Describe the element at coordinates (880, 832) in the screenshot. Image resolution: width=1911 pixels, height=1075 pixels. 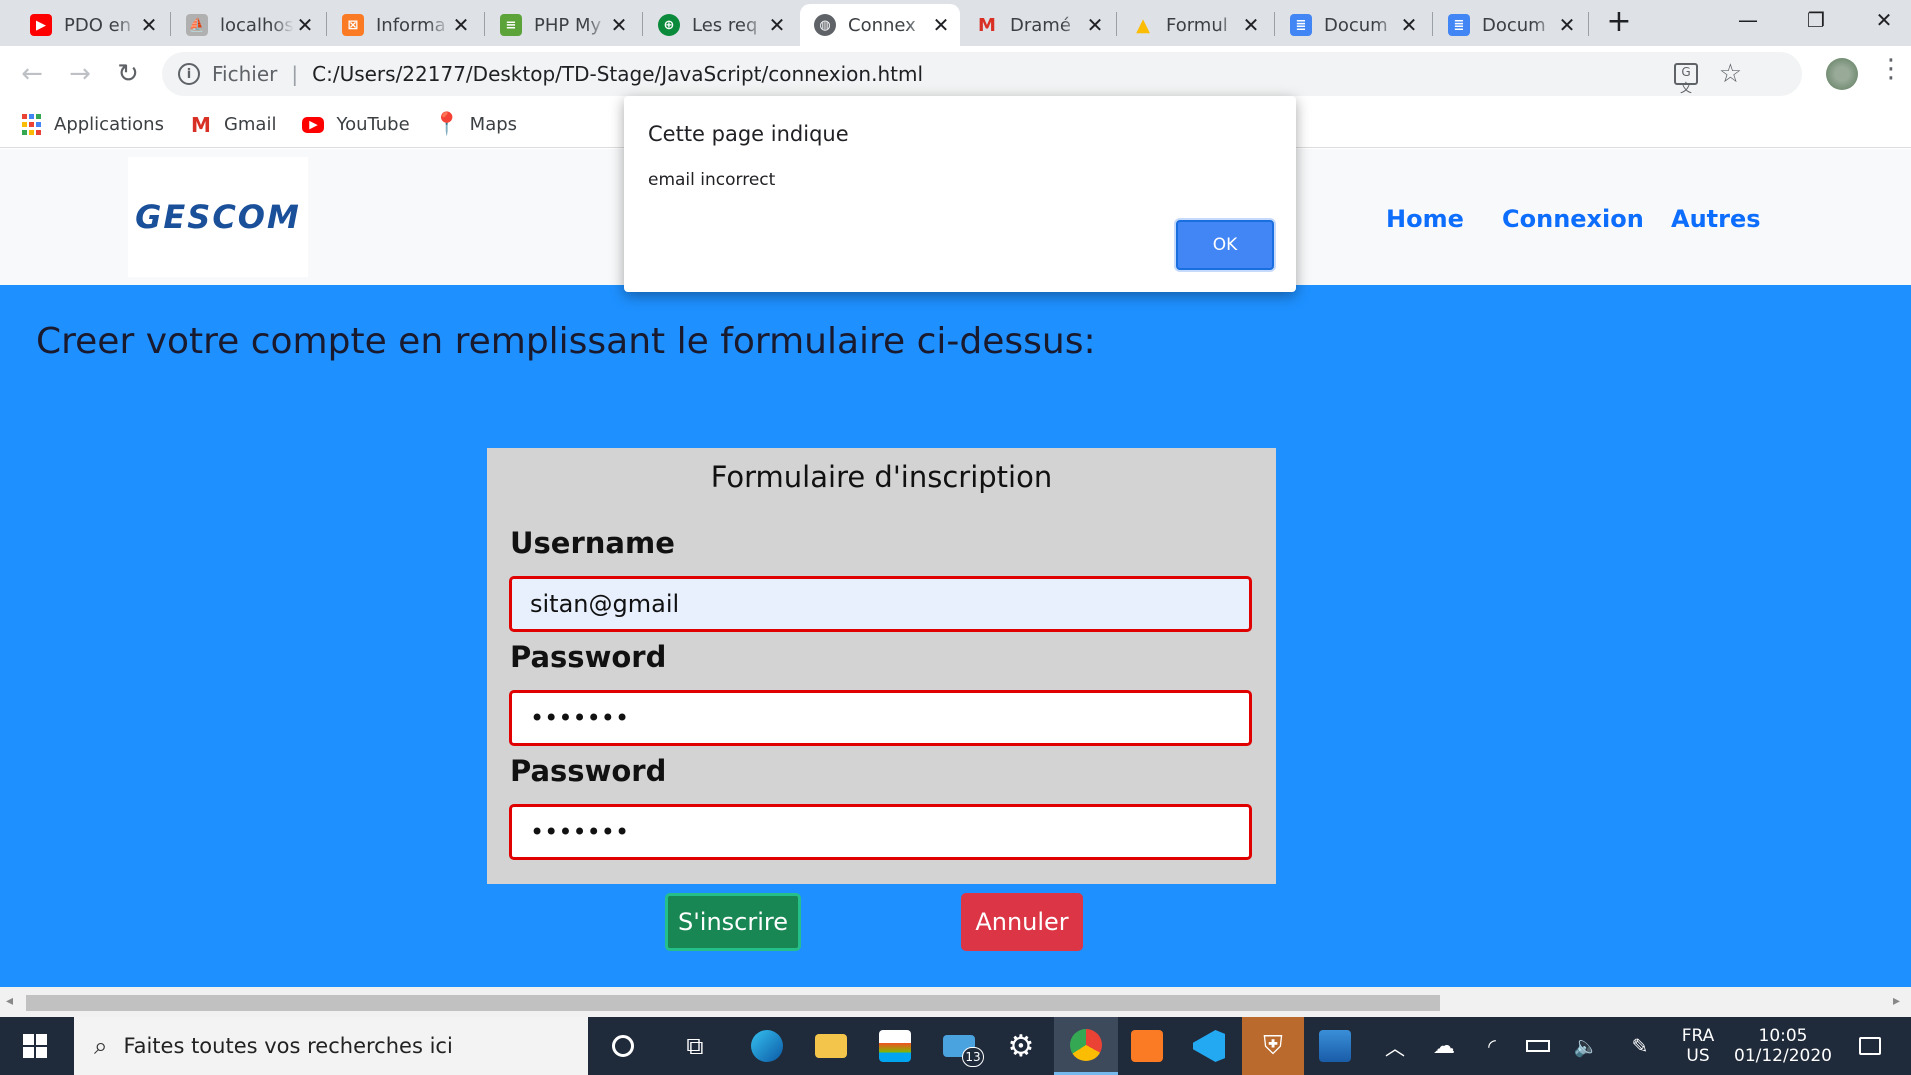
I see `password-confirm-input: •••••••` at that location.